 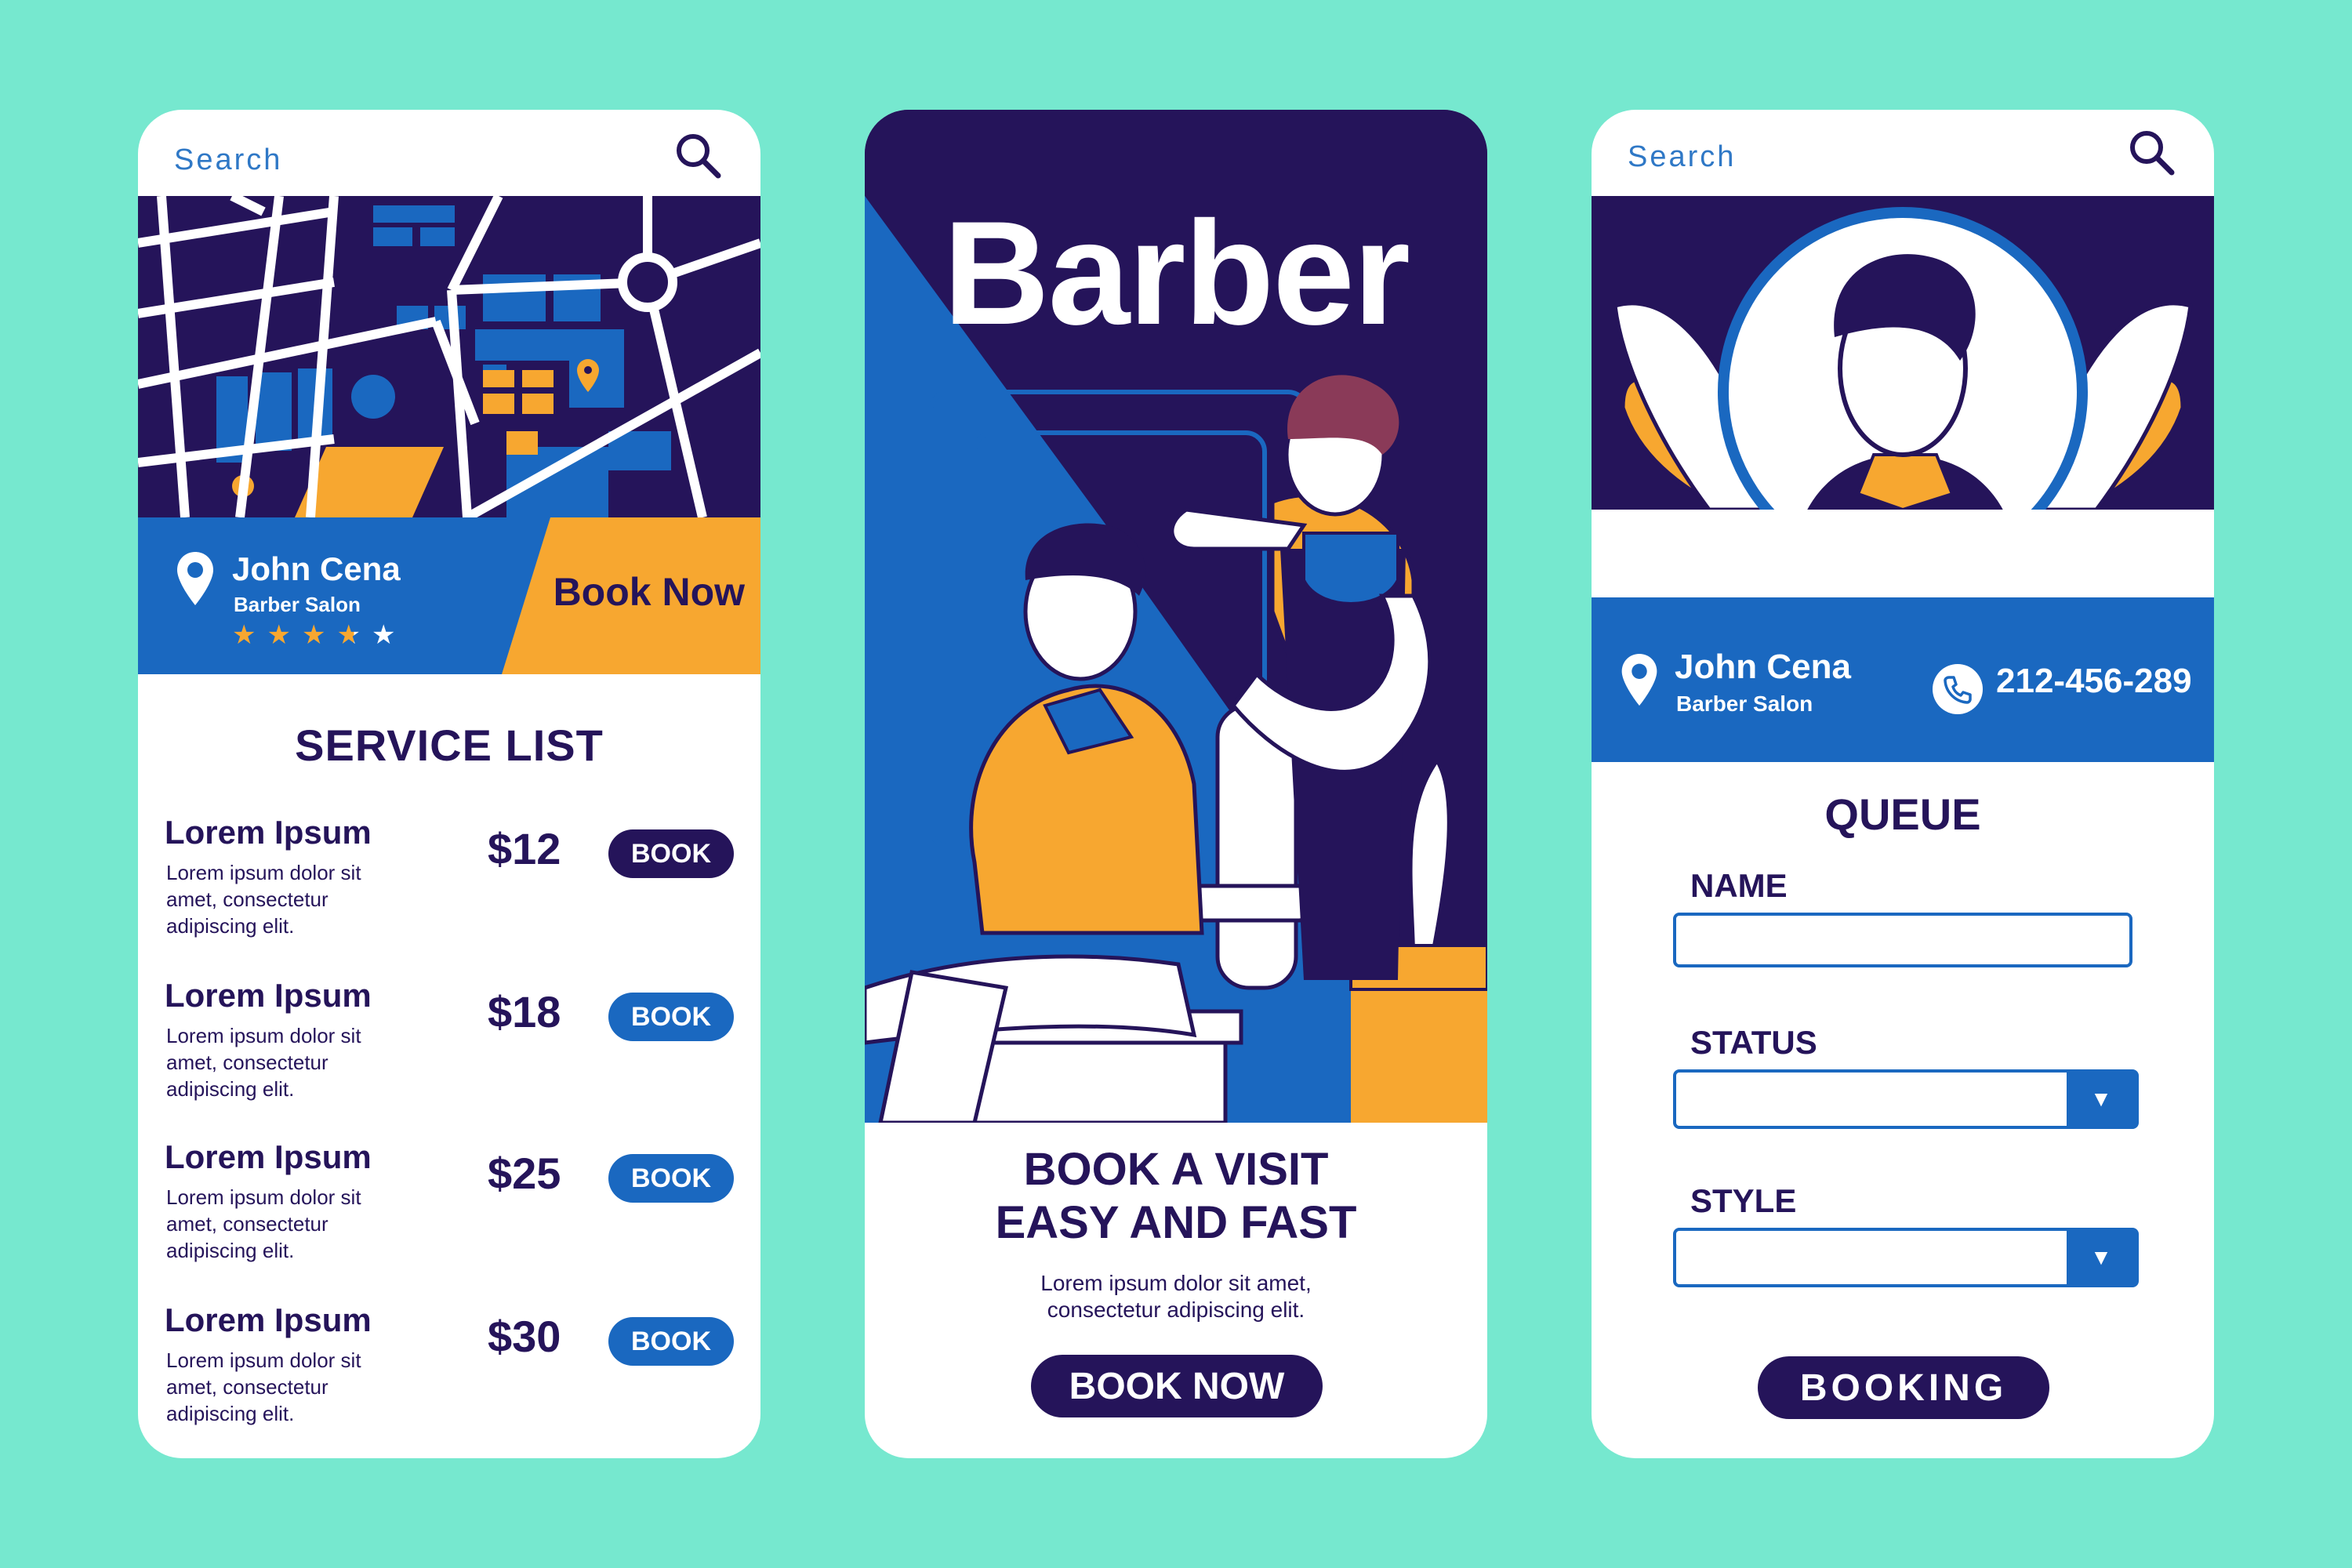 I want to click on book-now-link: Book Now, so click(x=649, y=592).